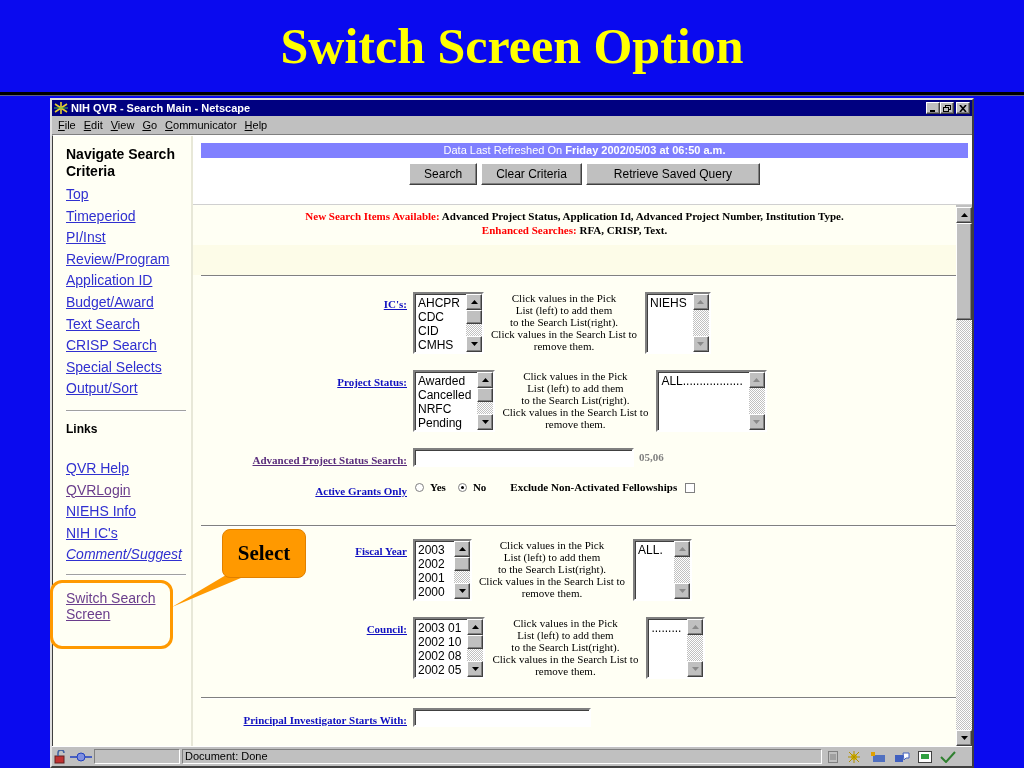  Describe the element at coordinates (445, 381) in the screenshot. I see `list-item: Awarded` at that location.